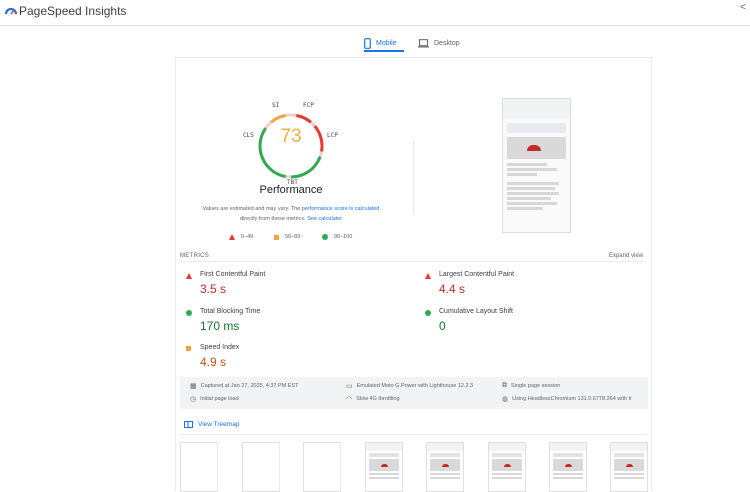 This screenshot has width=750, height=492. What do you see at coordinates (213, 362) in the screenshot?
I see `metric-value: 4.9 s` at bounding box center [213, 362].